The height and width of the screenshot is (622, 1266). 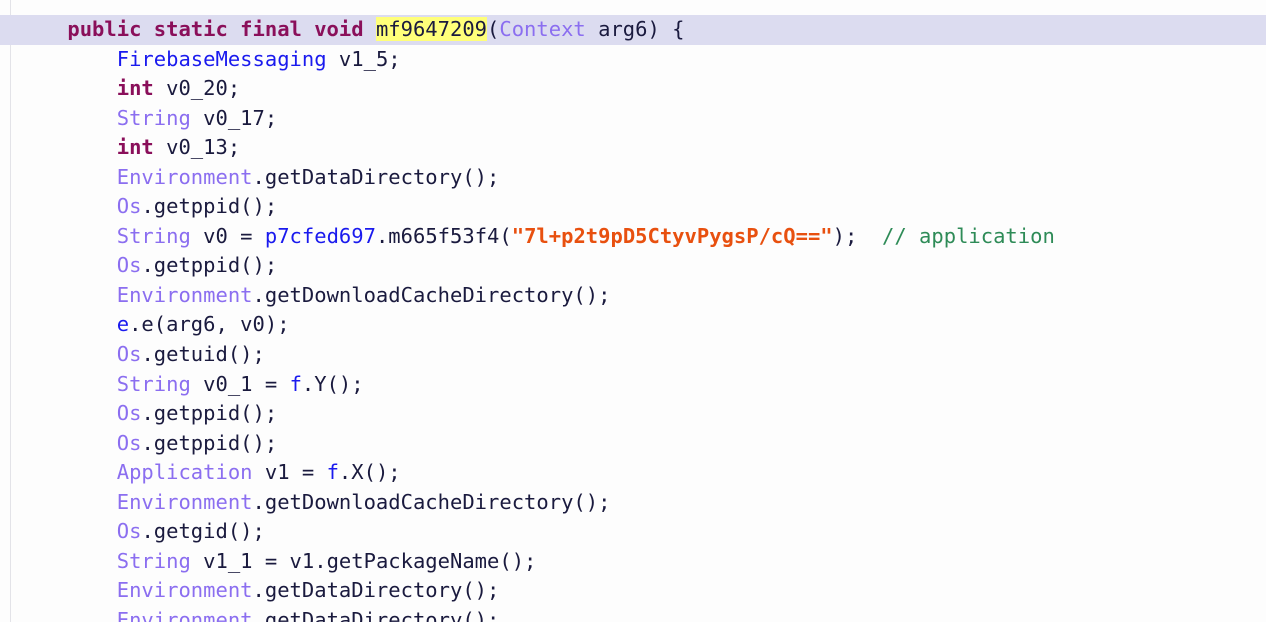 I want to click on code-line: Application v1 = f.X();, so click(x=633, y=473).